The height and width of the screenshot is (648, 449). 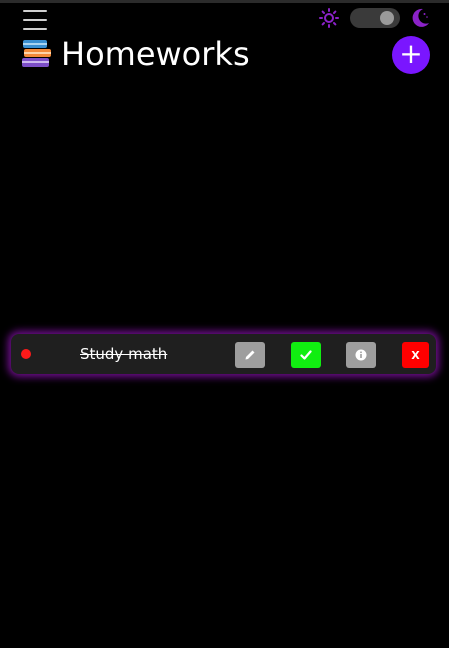 I want to click on delete-button: X, so click(x=415, y=355).